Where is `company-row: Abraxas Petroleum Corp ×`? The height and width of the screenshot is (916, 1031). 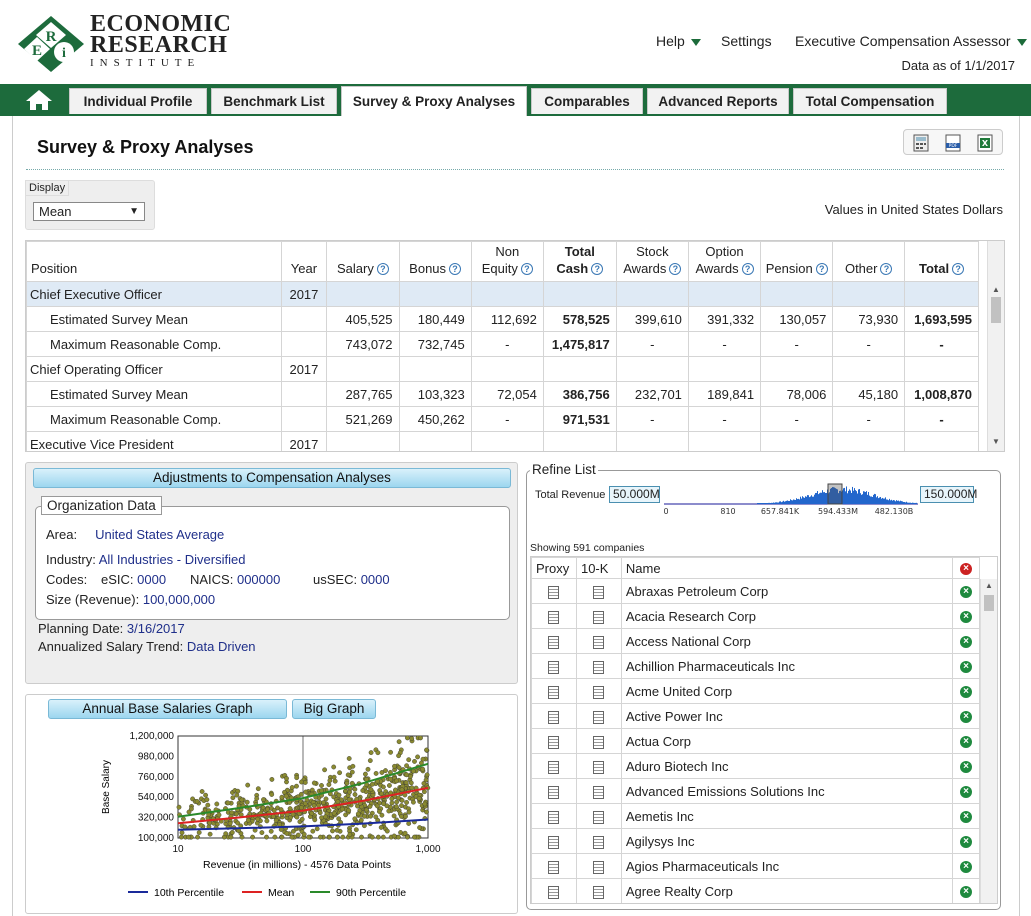 company-row: Abraxas Petroleum Corp × is located at coordinates (755, 591).